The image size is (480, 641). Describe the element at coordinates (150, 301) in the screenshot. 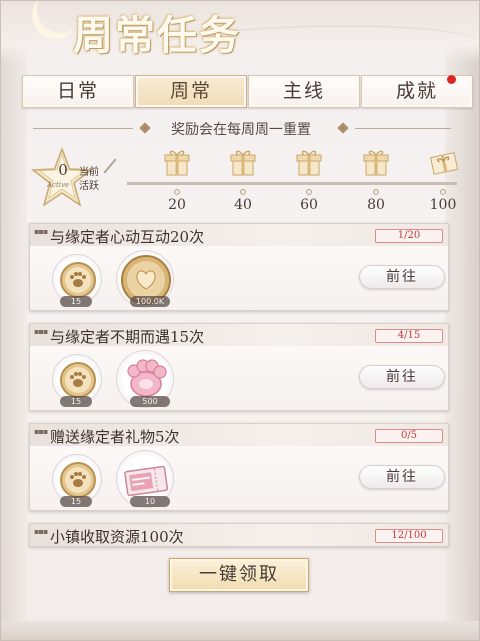

I see `reward-quantity: 100.0K` at that location.